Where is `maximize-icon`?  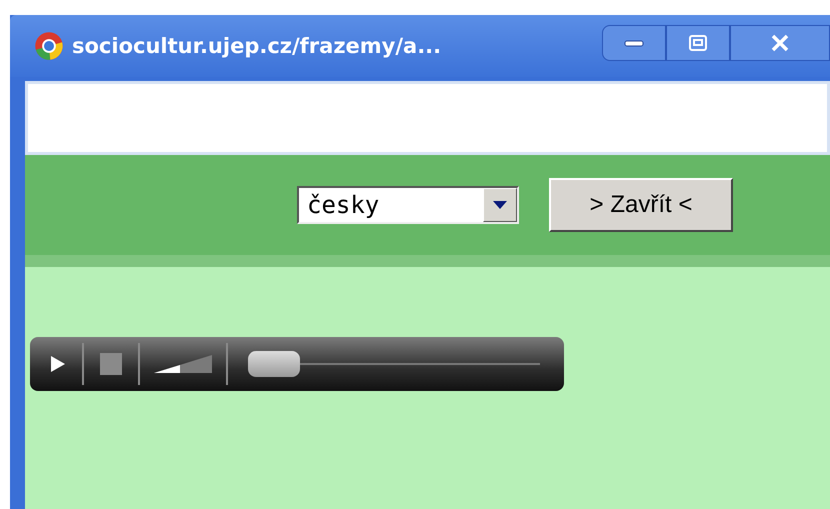
maximize-icon is located at coordinates (698, 43).